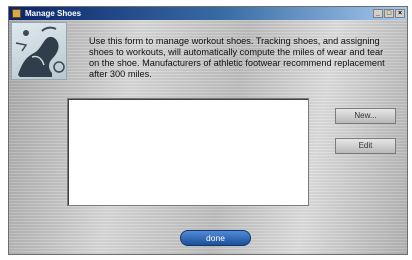 Image resolution: width=412 pixels, height=260 pixels. Describe the element at coordinates (208, 13) in the screenshot. I see `title-bar: Manage Shoes _ □ ×` at that location.